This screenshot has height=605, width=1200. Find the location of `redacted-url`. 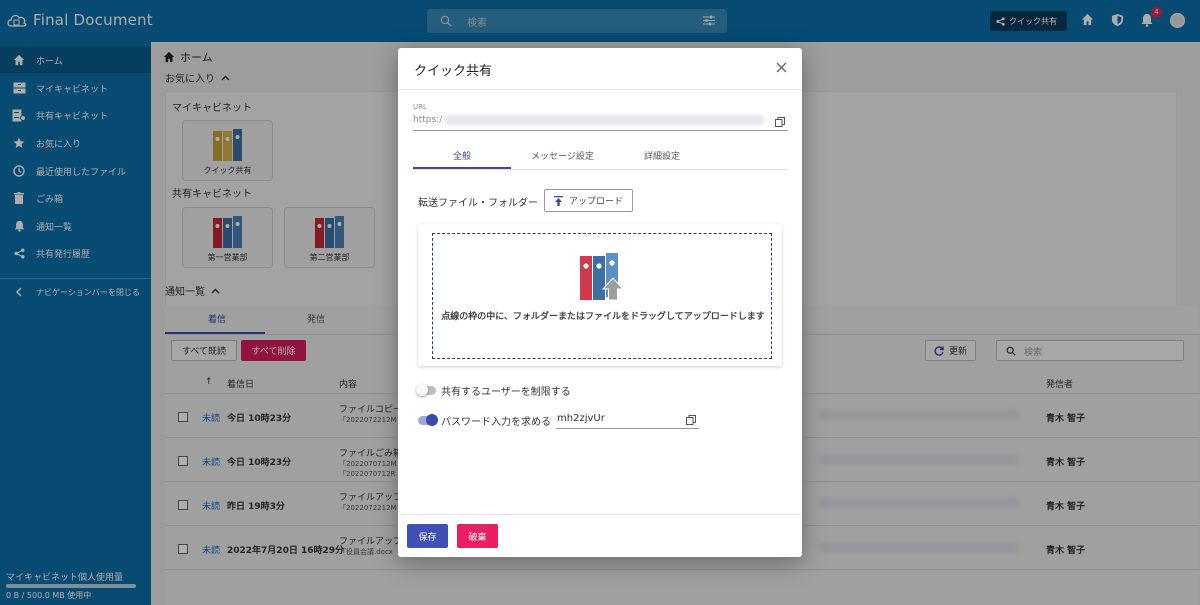

redacted-url is located at coordinates (604, 120).